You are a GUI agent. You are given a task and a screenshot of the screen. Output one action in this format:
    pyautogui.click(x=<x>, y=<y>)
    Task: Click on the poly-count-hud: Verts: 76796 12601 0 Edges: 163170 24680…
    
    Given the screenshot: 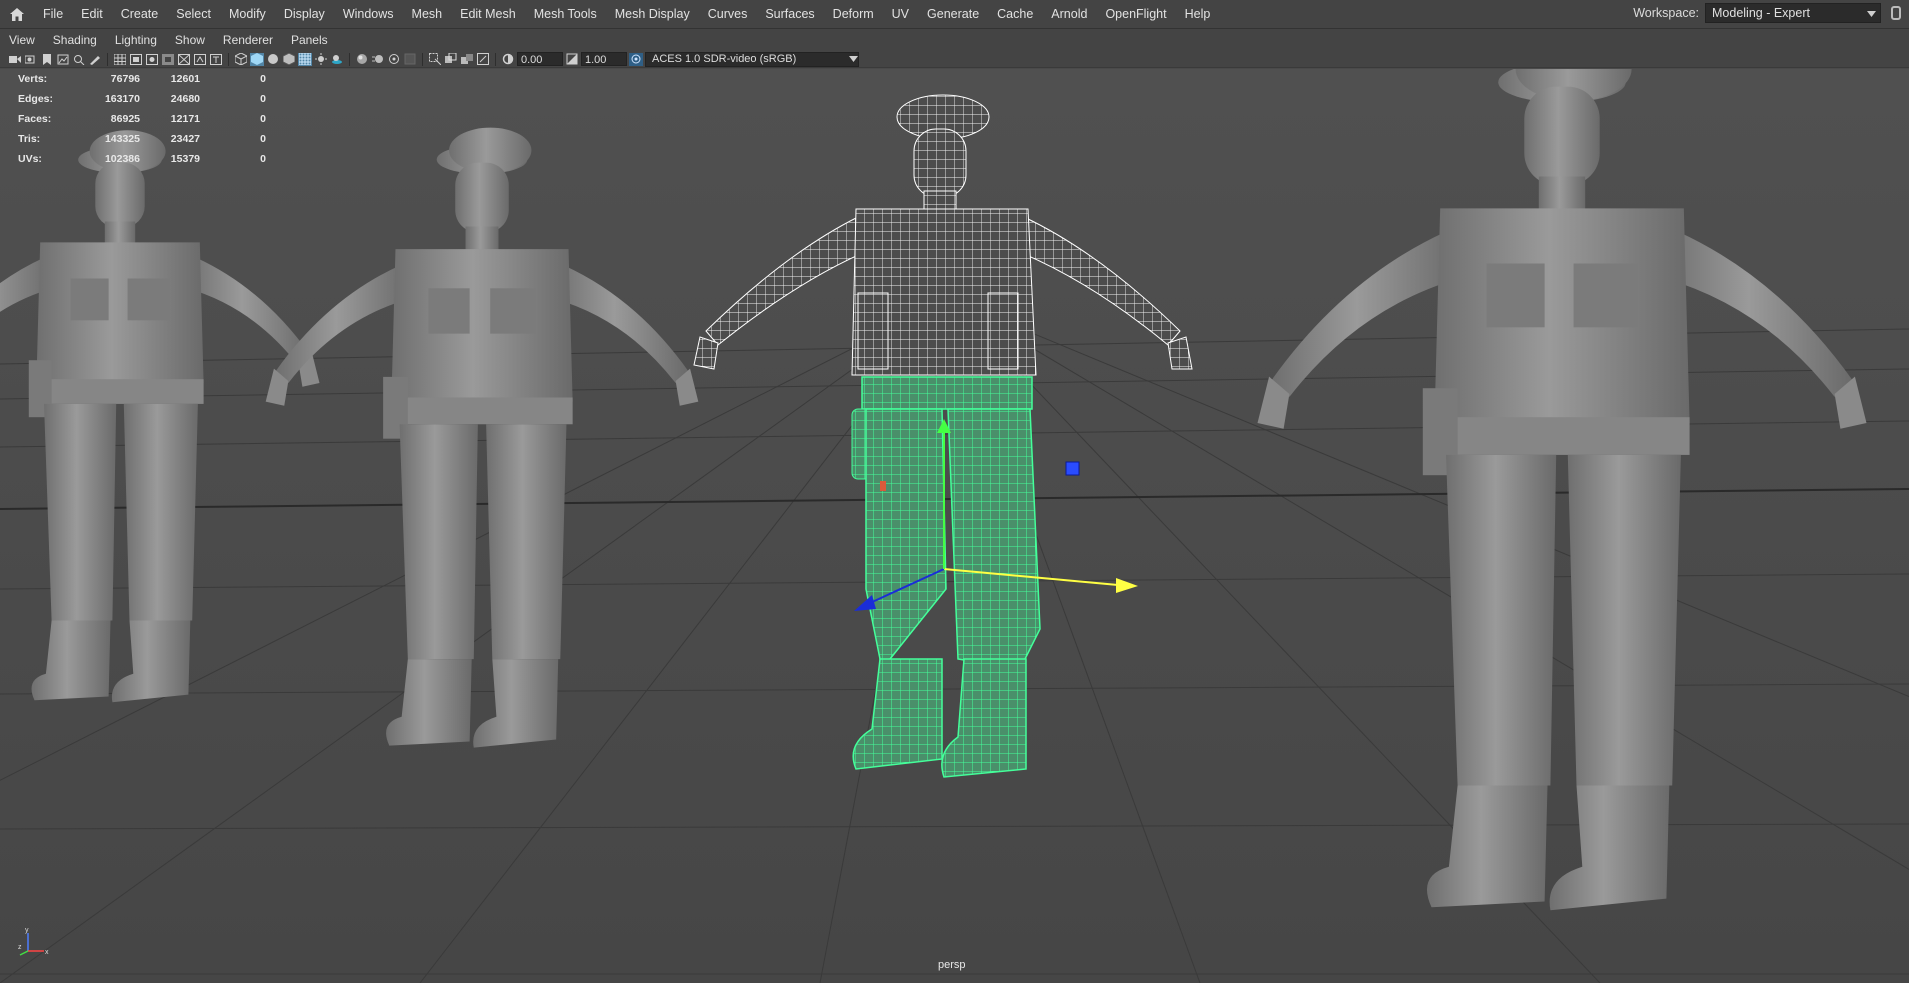 What is the action you would take?
    pyautogui.click(x=142, y=119)
    